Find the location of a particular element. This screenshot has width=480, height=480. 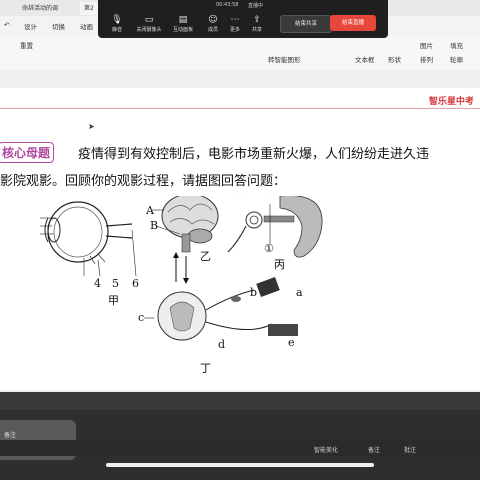

spinal-label-a: a is located at coordinates (299, 292).